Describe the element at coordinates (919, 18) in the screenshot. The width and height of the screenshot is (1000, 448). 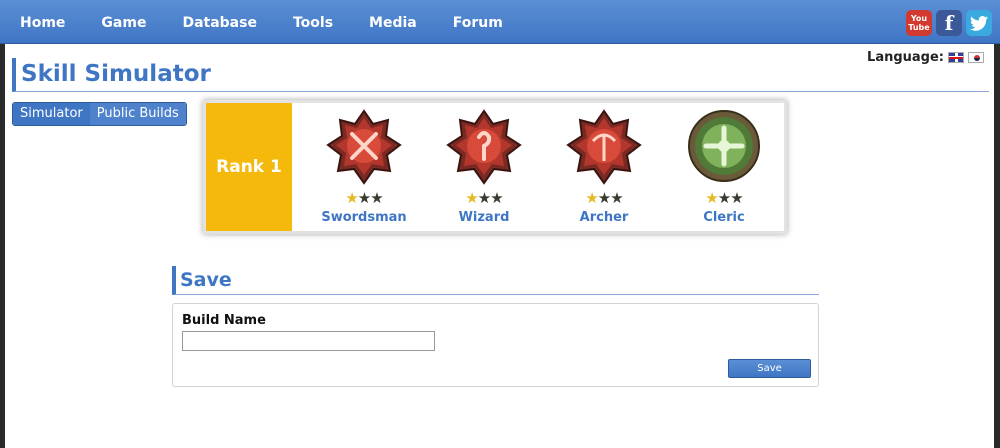
I see `youtube-text-top: You` at that location.